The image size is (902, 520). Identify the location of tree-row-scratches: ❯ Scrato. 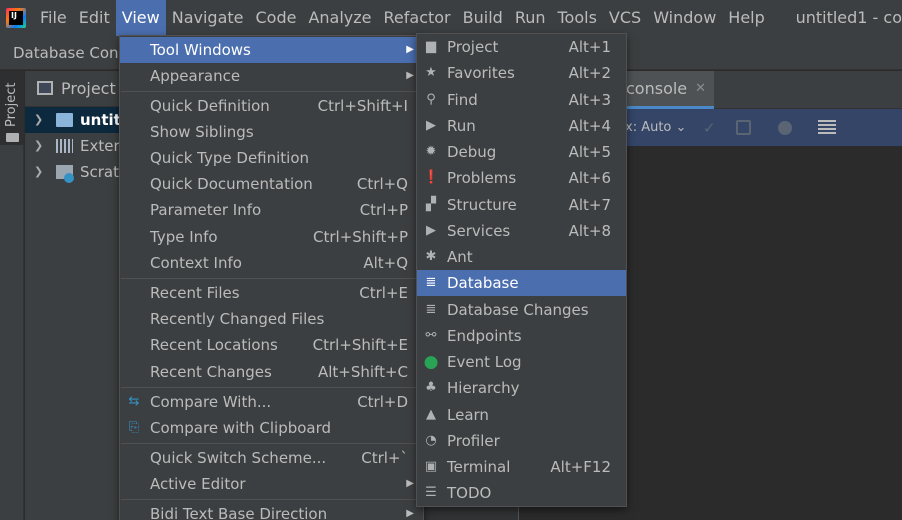
(75, 172).